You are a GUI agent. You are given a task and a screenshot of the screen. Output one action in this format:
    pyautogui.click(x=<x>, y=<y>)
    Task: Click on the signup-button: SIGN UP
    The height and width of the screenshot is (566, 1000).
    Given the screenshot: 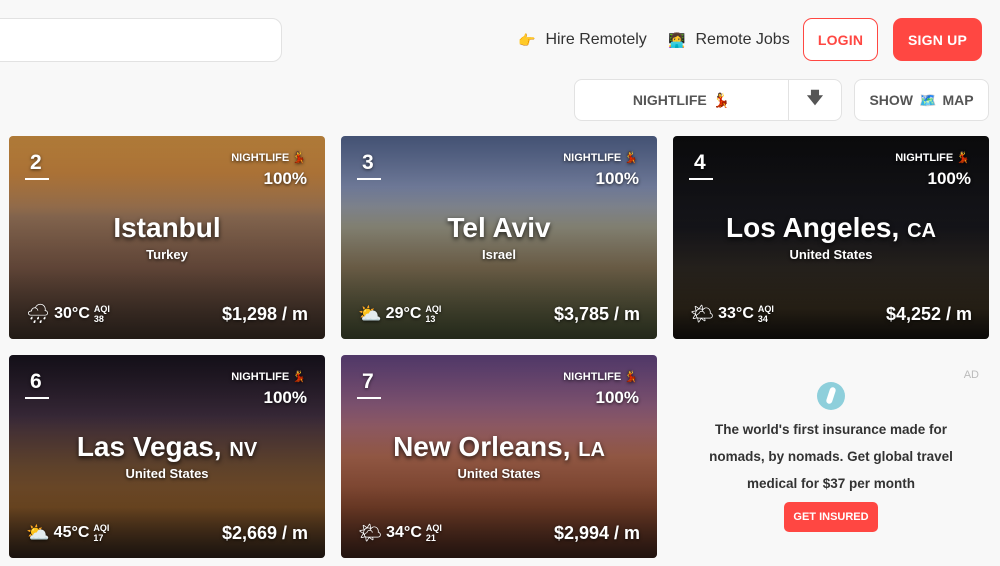 What is the action you would take?
    pyautogui.click(x=937, y=39)
    